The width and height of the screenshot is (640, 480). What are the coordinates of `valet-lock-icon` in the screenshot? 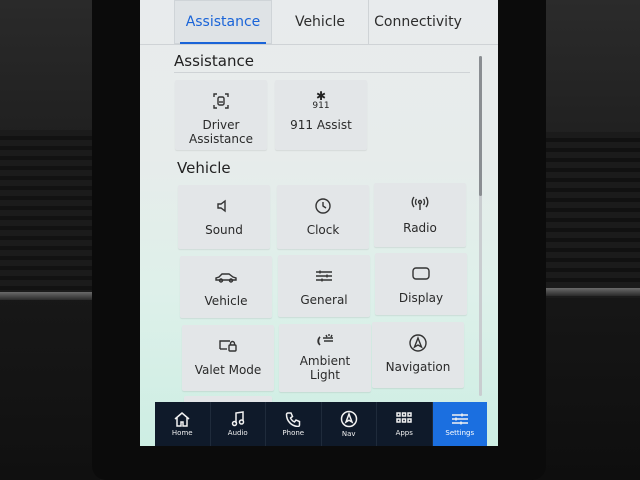 It's located at (228, 346).